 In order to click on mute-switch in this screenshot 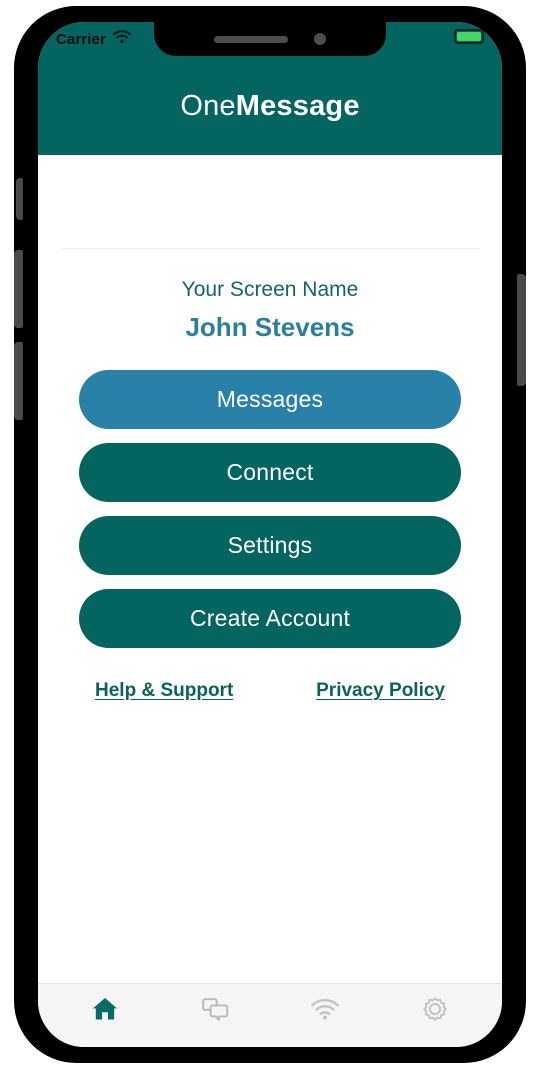, I will do `click(19, 199)`.